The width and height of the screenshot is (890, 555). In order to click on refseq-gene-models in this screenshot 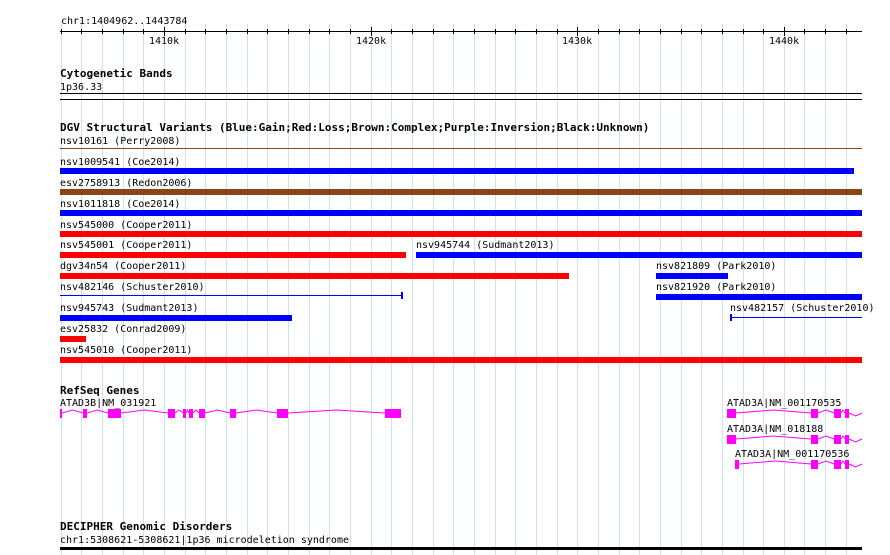, I will do `click(461, 438)`.